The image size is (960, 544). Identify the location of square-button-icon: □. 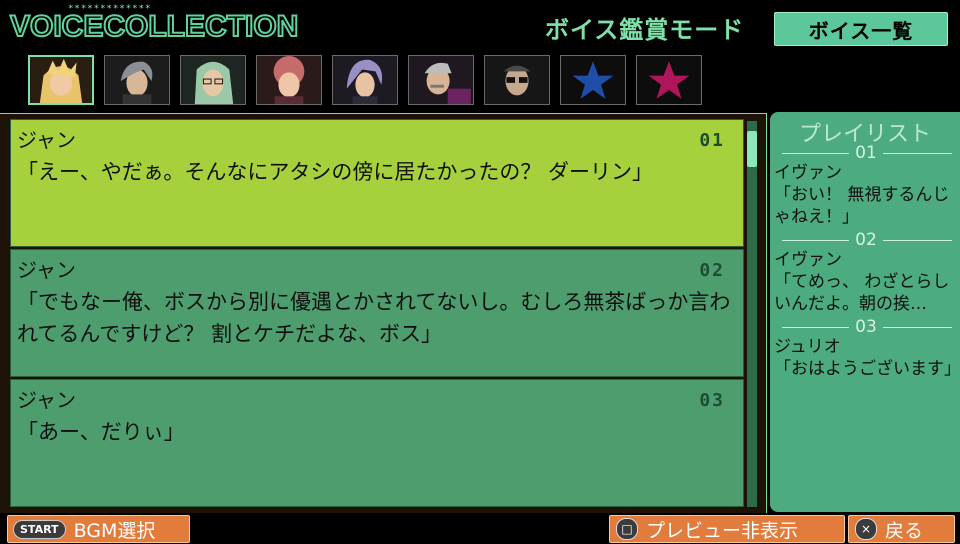
(627, 529).